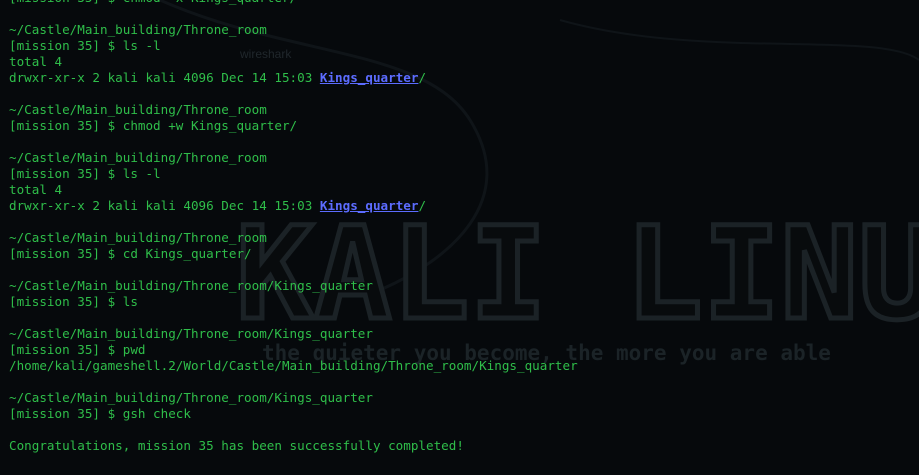  Describe the element at coordinates (153, 2) in the screenshot. I see `terminal-line-text: [mission 35] $ chmod -x Kings_quarter/` at that location.